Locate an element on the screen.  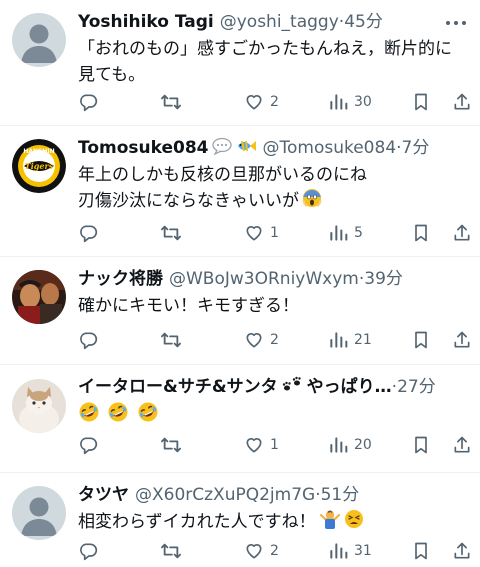
more-options-icon is located at coordinates (456, 23).